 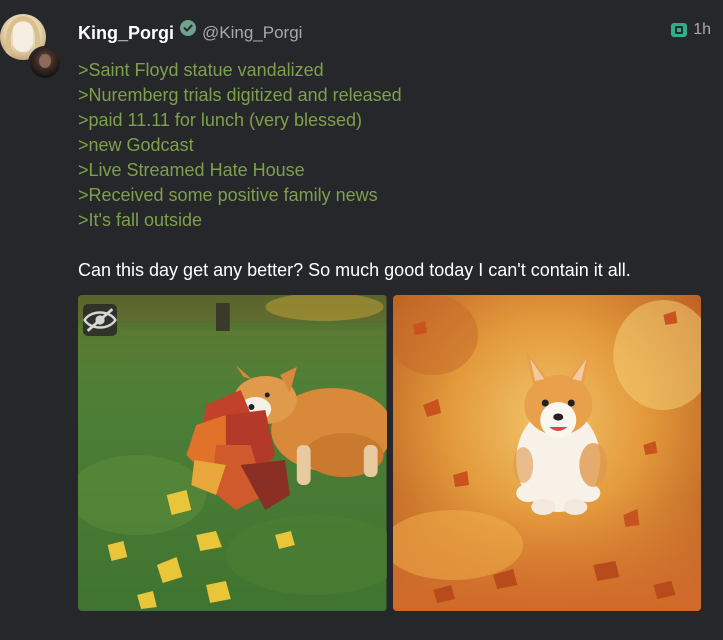 What do you see at coordinates (136, 145) in the screenshot?
I see `greentext-line: >new Godcast` at bounding box center [136, 145].